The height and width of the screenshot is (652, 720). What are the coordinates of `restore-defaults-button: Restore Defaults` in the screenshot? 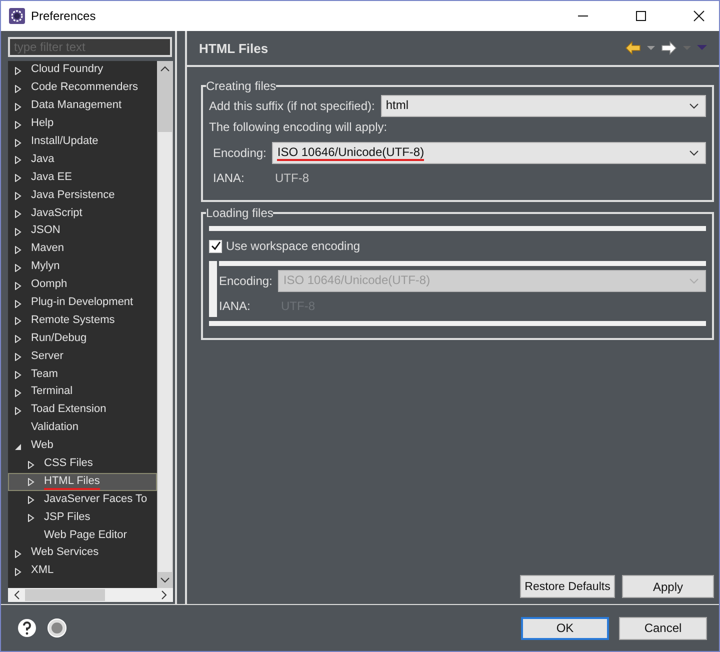 It's located at (567, 586).